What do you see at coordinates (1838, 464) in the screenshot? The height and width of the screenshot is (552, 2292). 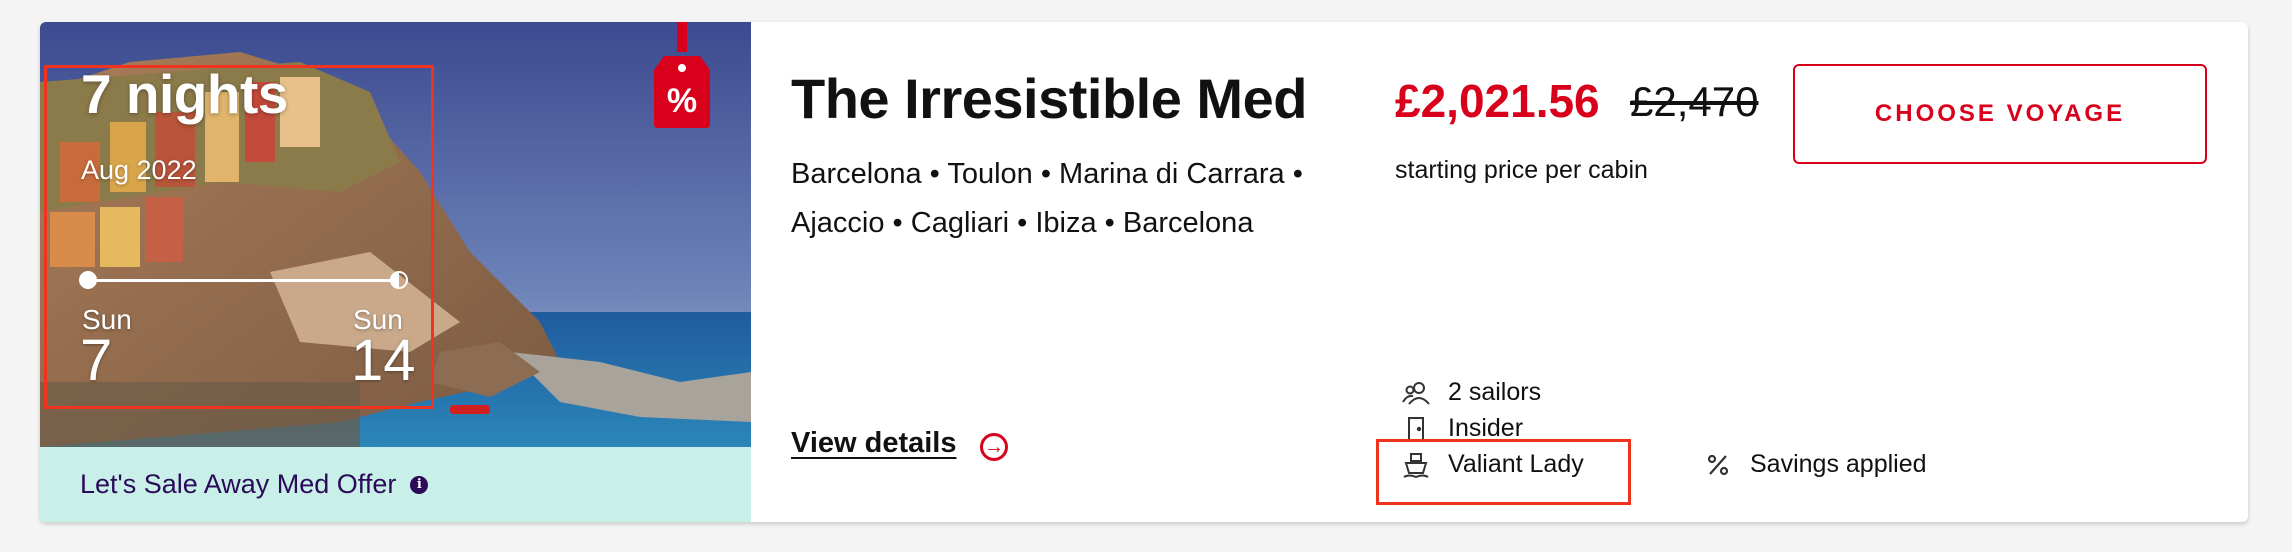 I see `savings-text: Savings applied` at bounding box center [1838, 464].